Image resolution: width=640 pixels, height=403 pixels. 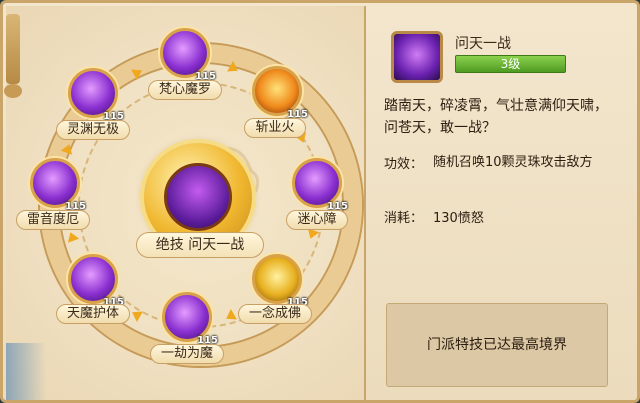 What do you see at coordinates (93, 130) in the screenshot?
I see `skill-name: 灵渊无极` at bounding box center [93, 130].